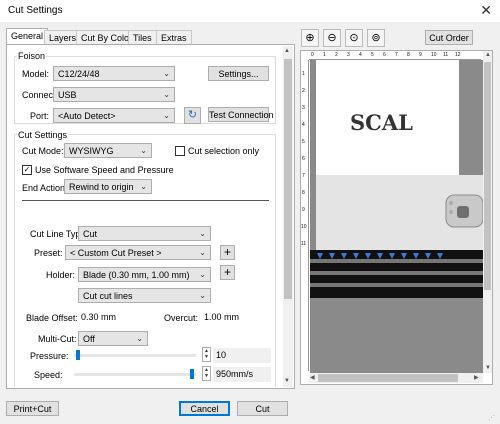 This screenshot has width=500, height=424. I want to click on ruler-top: 0 1 2 3 4 5 6 7 8 9 10 11 12, so click(395, 55).